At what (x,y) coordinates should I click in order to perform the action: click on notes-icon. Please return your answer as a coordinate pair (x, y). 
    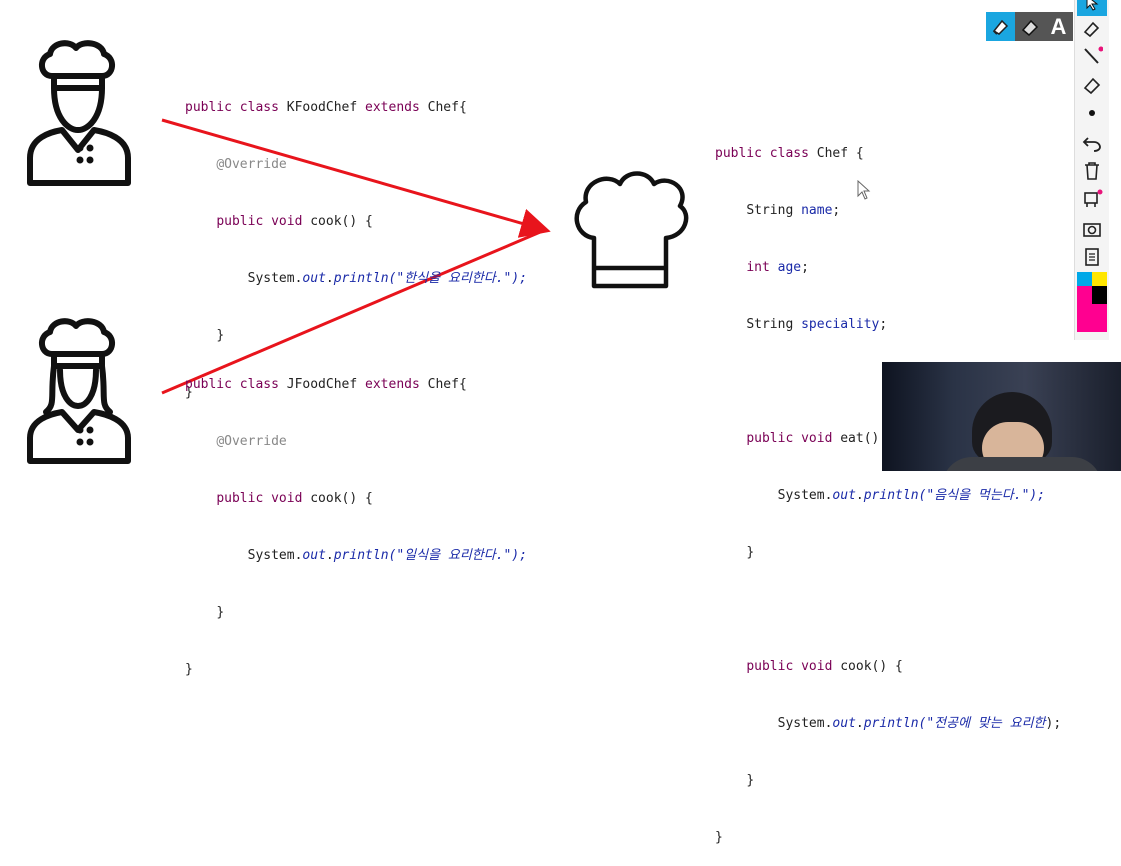
    Looking at the image, I should click on (1092, 257).